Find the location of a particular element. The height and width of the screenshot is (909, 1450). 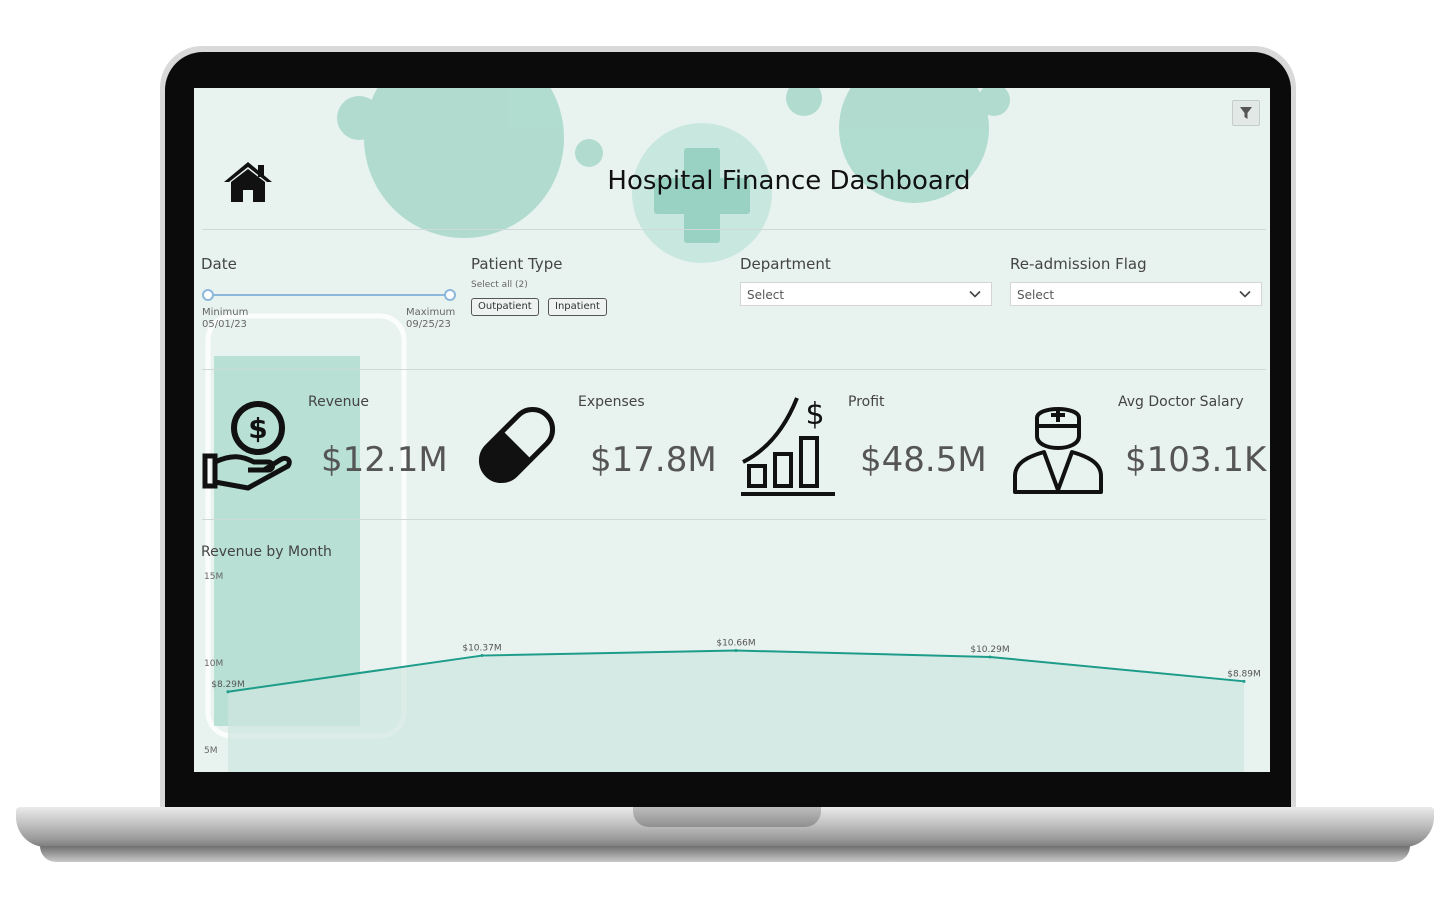

date-max-value: 09/25/23 is located at coordinates (428, 324).